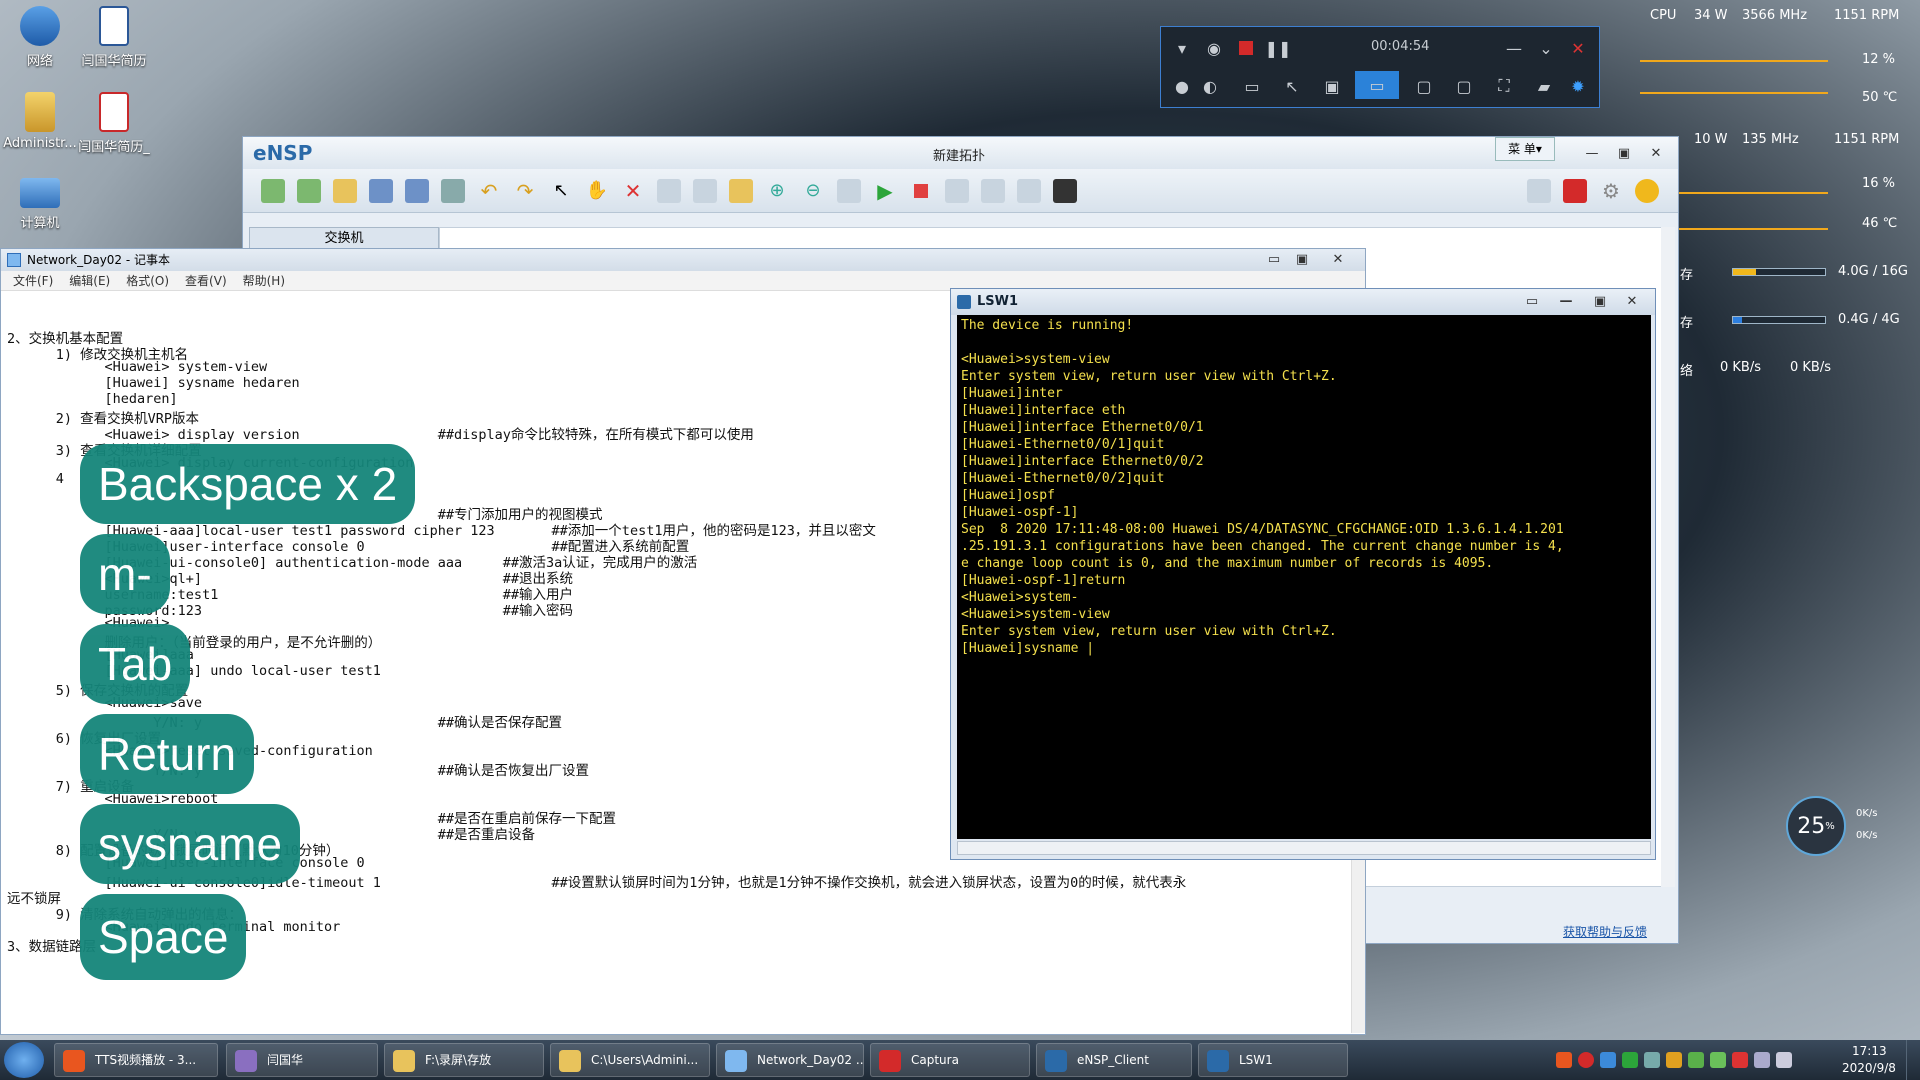  What do you see at coordinates (1867, 835) in the screenshot?
I see `gauge-down-speed: 0K/s` at bounding box center [1867, 835].